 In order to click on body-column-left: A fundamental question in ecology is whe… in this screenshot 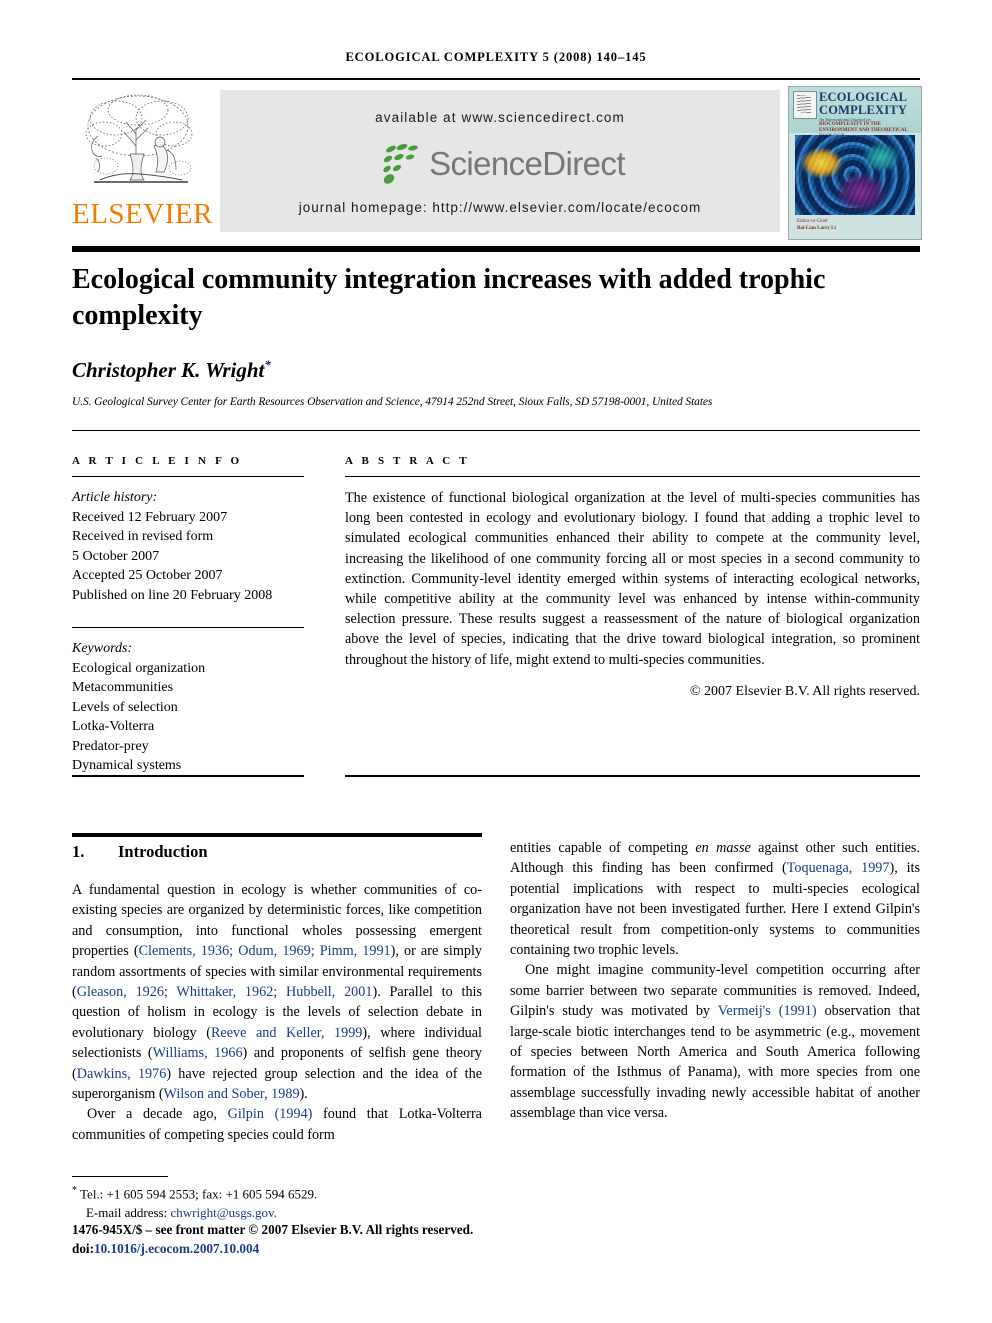, I will do `click(277, 1012)`.